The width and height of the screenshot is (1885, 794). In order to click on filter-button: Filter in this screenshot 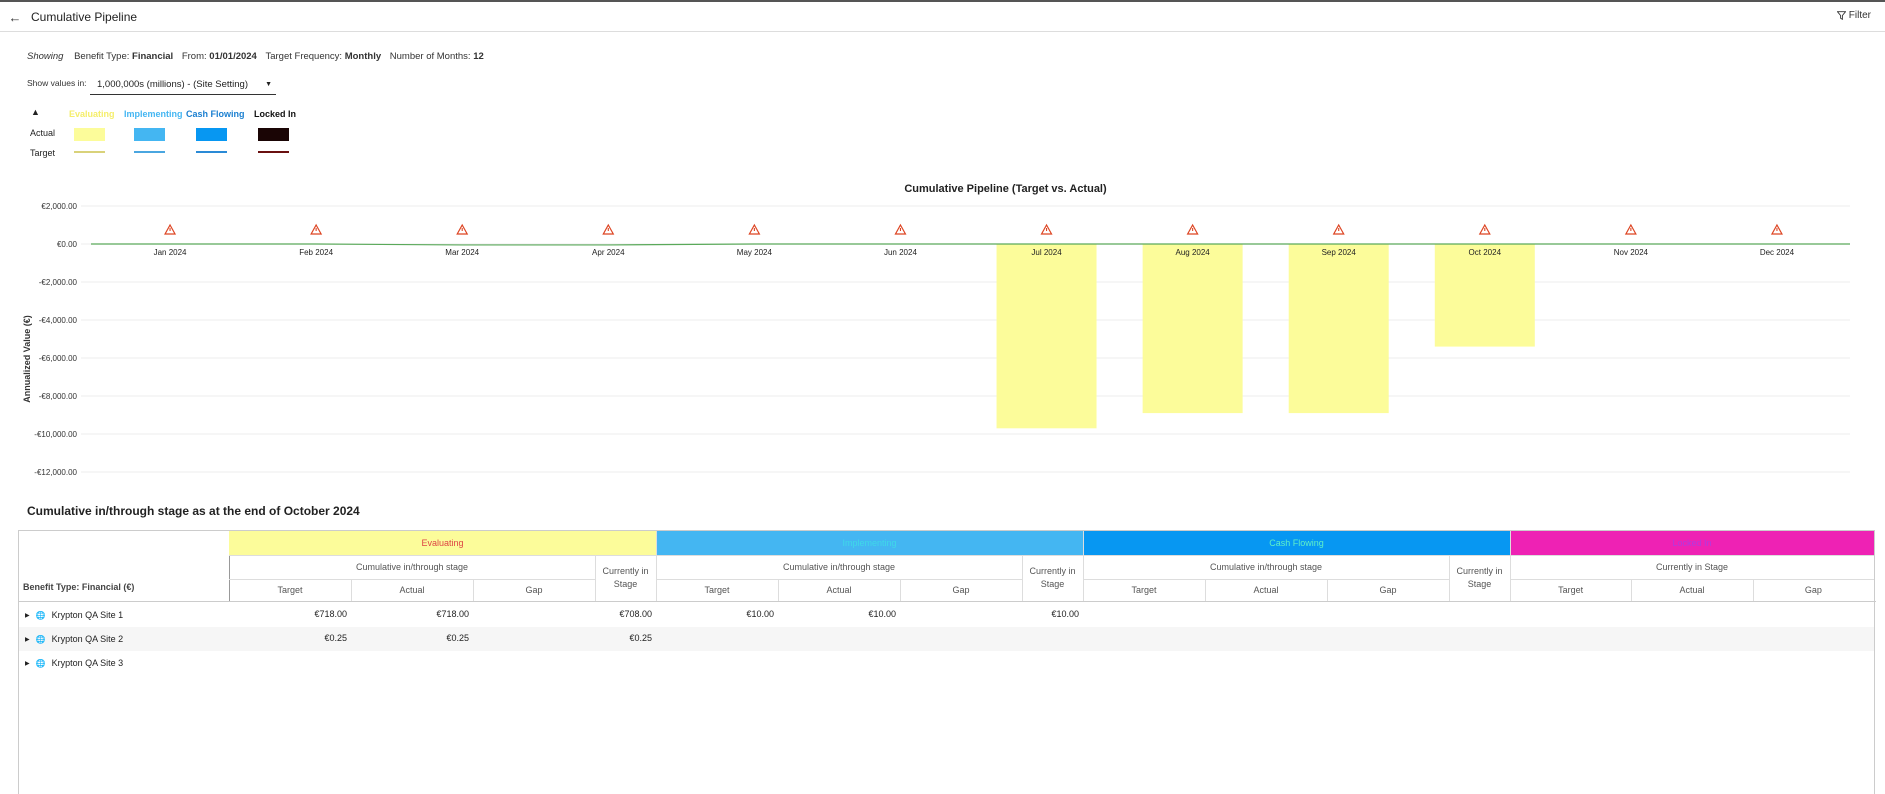, I will do `click(1853, 15)`.